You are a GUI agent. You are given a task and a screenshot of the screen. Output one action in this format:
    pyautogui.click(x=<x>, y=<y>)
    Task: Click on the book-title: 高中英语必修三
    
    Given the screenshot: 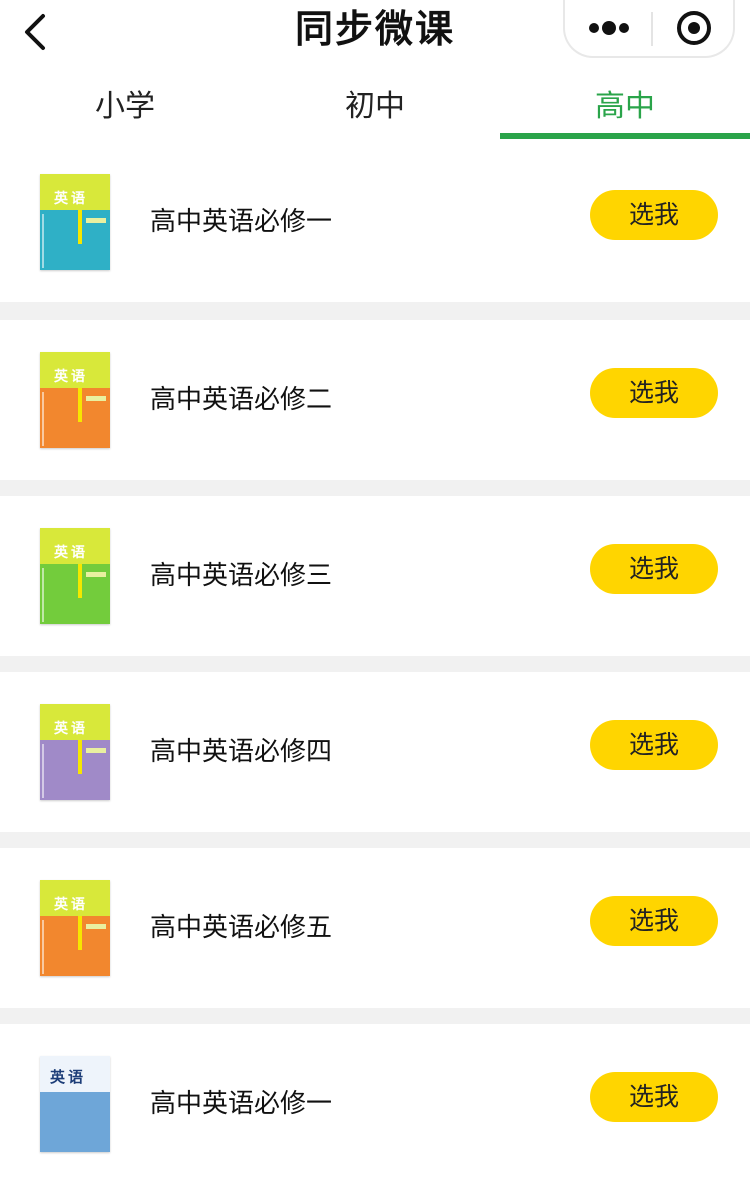 What is the action you would take?
    pyautogui.click(x=241, y=576)
    